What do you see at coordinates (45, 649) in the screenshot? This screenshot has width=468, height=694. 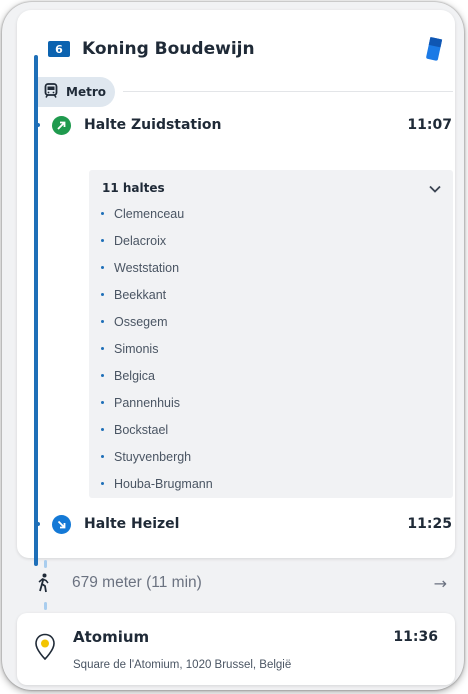 I see `location-pin-icon` at bounding box center [45, 649].